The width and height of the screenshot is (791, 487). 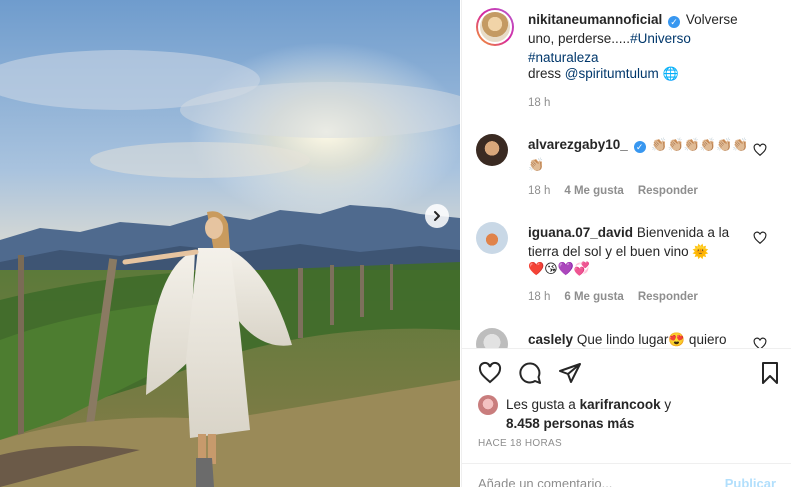 What do you see at coordinates (612, 73) in the screenshot?
I see `dress-tag: @spiritumtulum` at bounding box center [612, 73].